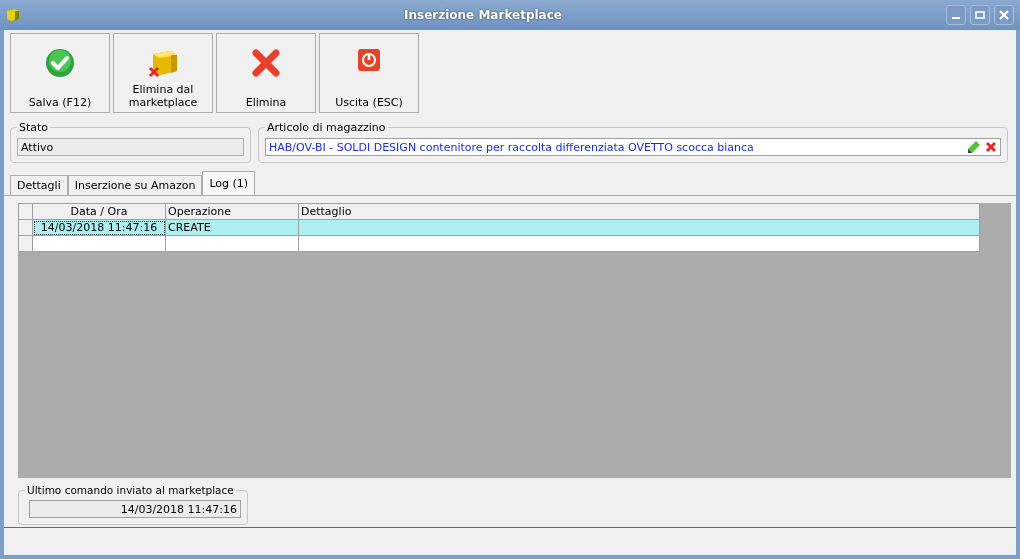 The image size is (1020, 559). I want to click on last-command-field: 14/03/2018 11:47:16, so click(135, 509).